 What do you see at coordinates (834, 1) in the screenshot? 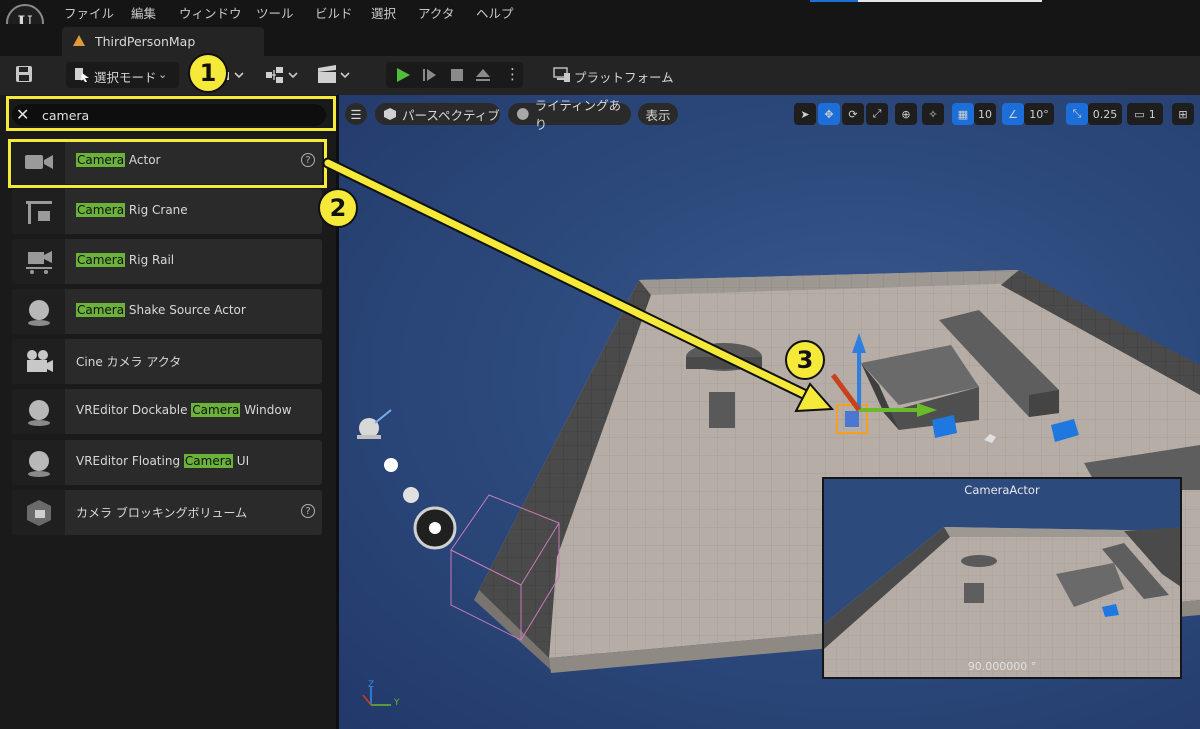
I see `title-bar-accent` at bounding box center [834, 1].